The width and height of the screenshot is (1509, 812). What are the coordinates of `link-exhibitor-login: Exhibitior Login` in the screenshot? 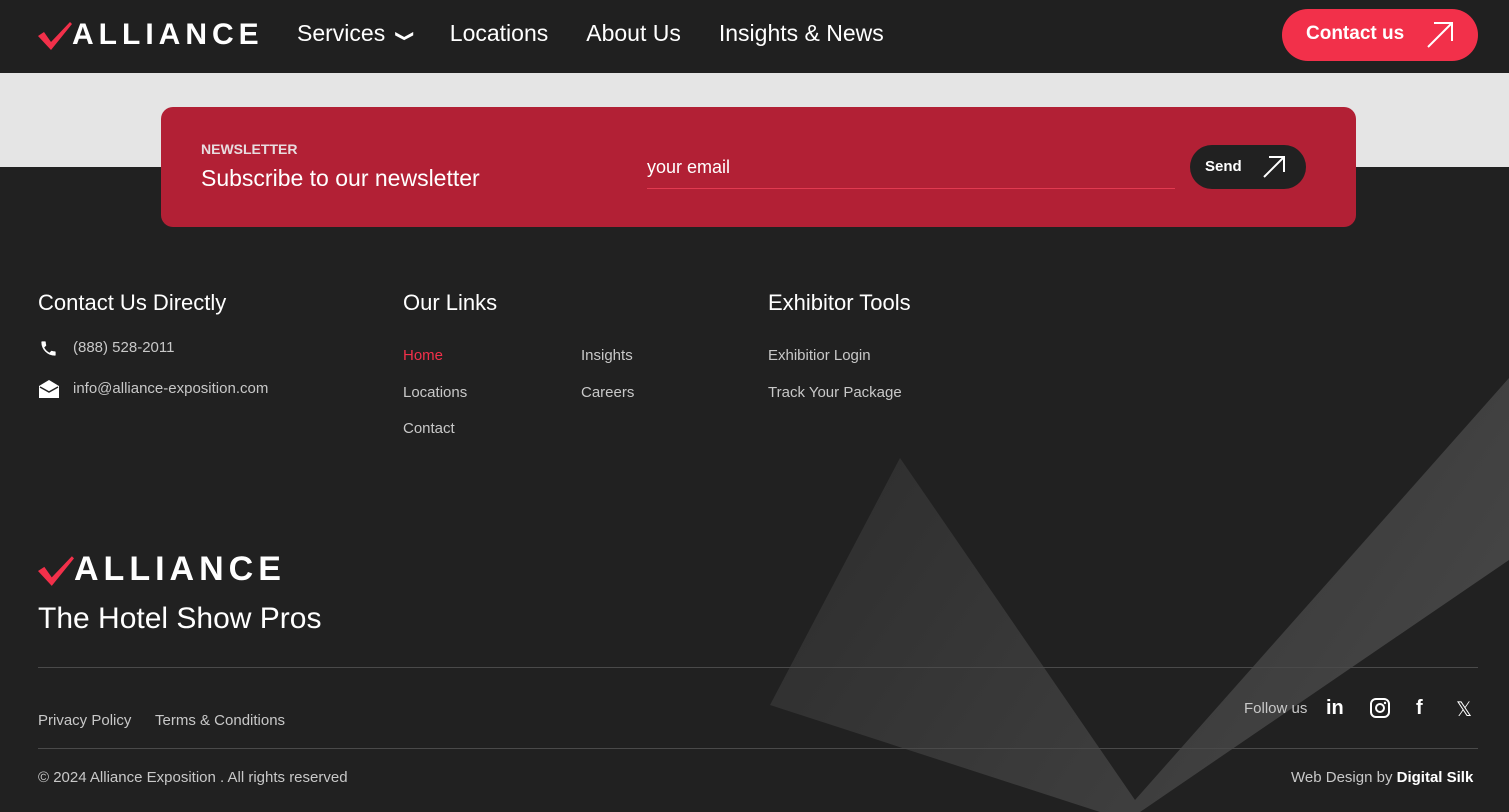 It's located at (819, 355).